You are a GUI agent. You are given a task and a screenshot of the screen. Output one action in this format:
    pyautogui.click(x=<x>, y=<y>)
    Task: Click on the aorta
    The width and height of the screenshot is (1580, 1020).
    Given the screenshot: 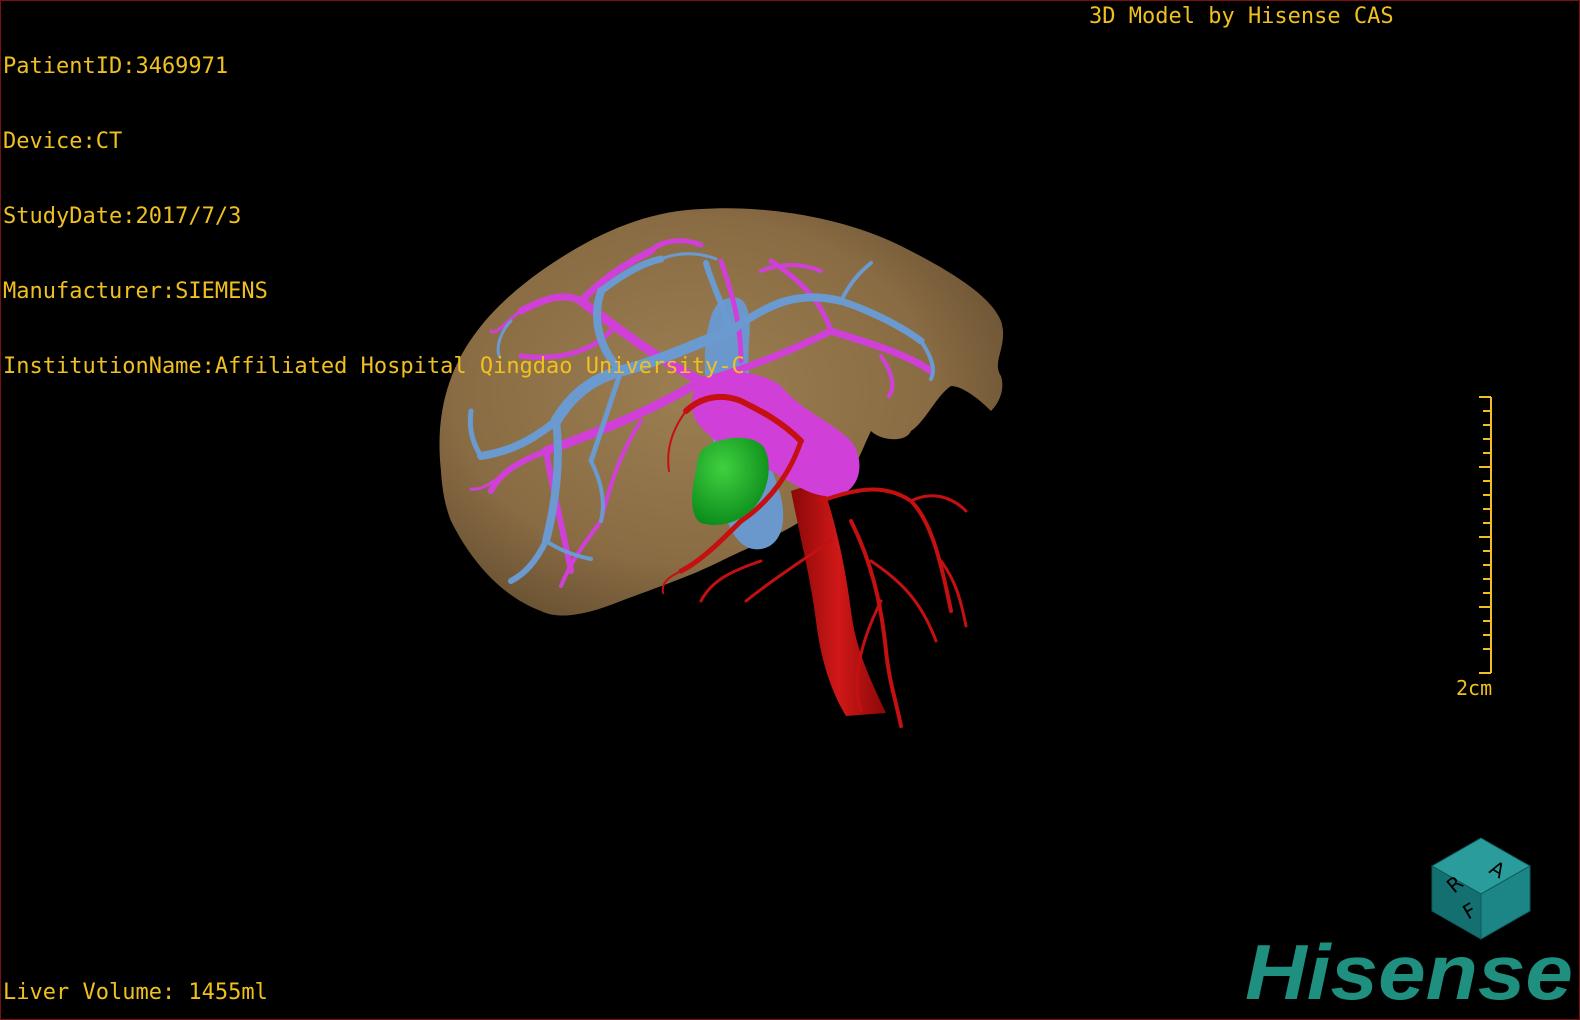 What is the action you would take?
    pyautogui.click(x=838, y=598)
    